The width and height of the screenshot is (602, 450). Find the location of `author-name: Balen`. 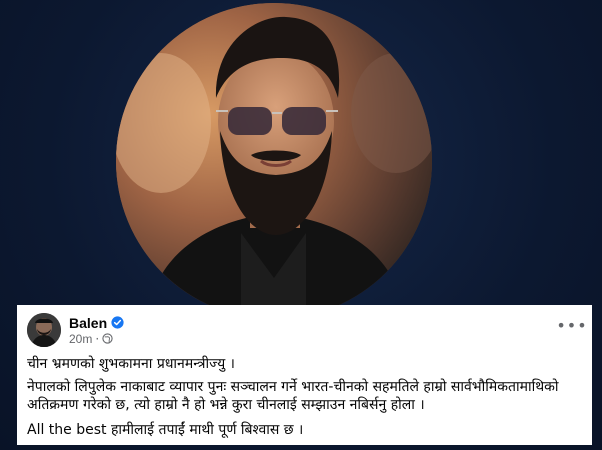

author-name: Balen is located at coordinates (88, 323).